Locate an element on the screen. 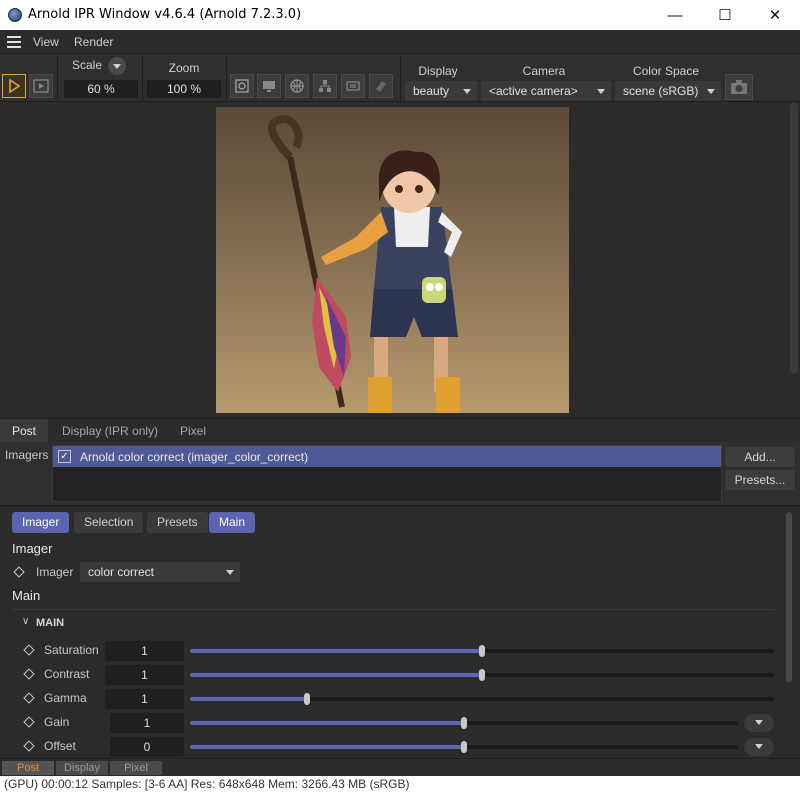 This screenshot has width=800, height=793. eraser-icon is located at coordinates (381, 86).